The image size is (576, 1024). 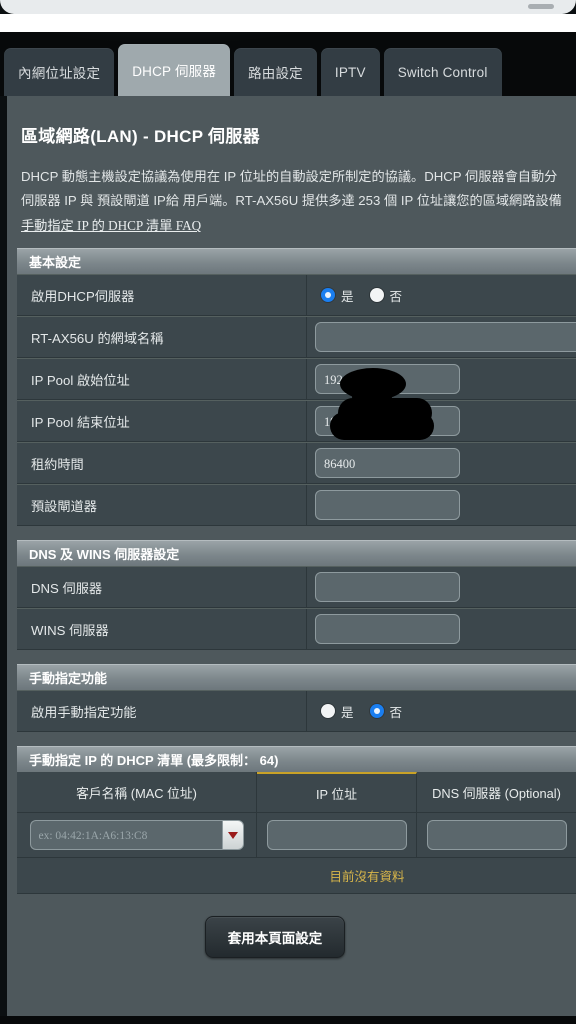 I want to click on cell-ip, so click(x=337, y=835).